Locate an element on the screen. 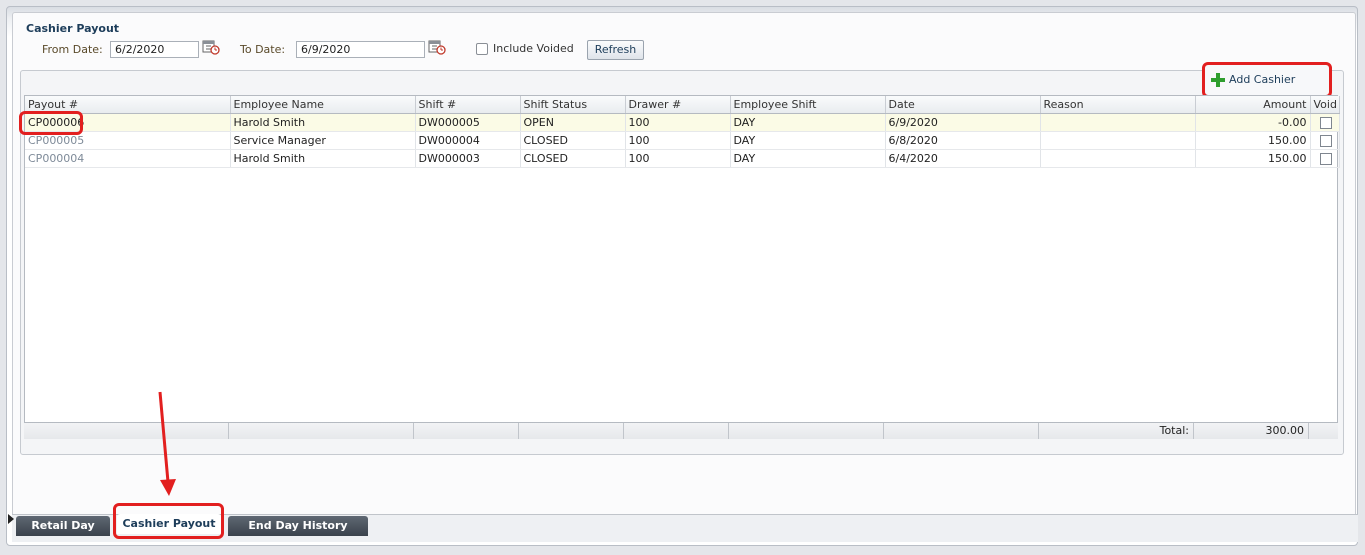  to-date-calendar-icon is located at coordinates (437, 47).